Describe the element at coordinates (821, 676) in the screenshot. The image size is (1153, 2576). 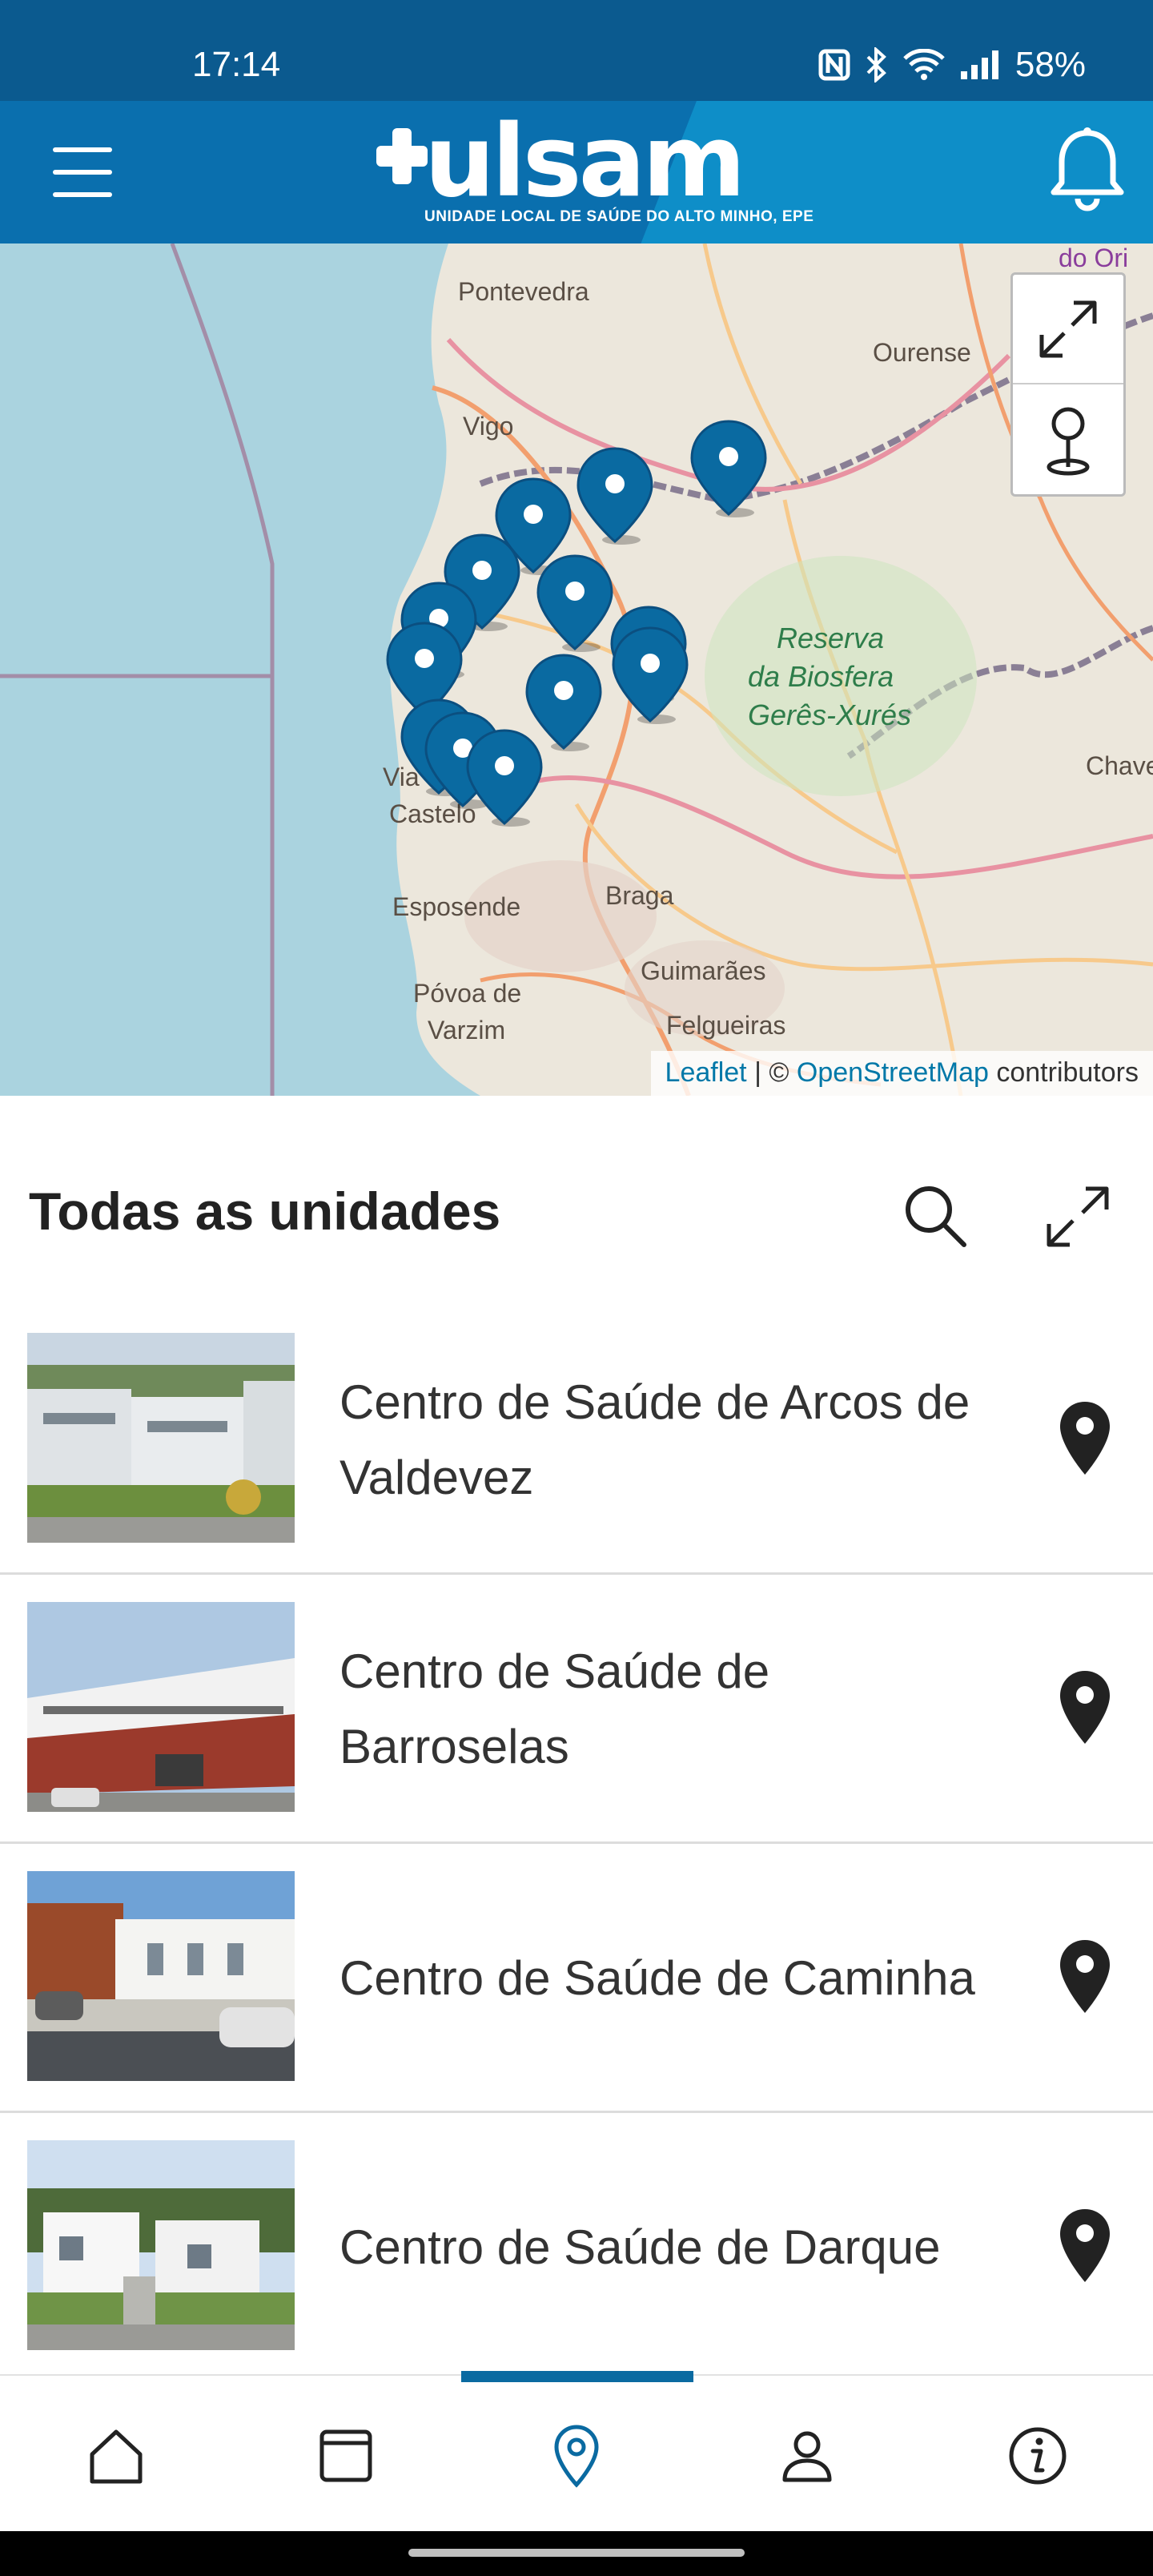
I see `map-label-reserva-2: da Biosfera` at that location.